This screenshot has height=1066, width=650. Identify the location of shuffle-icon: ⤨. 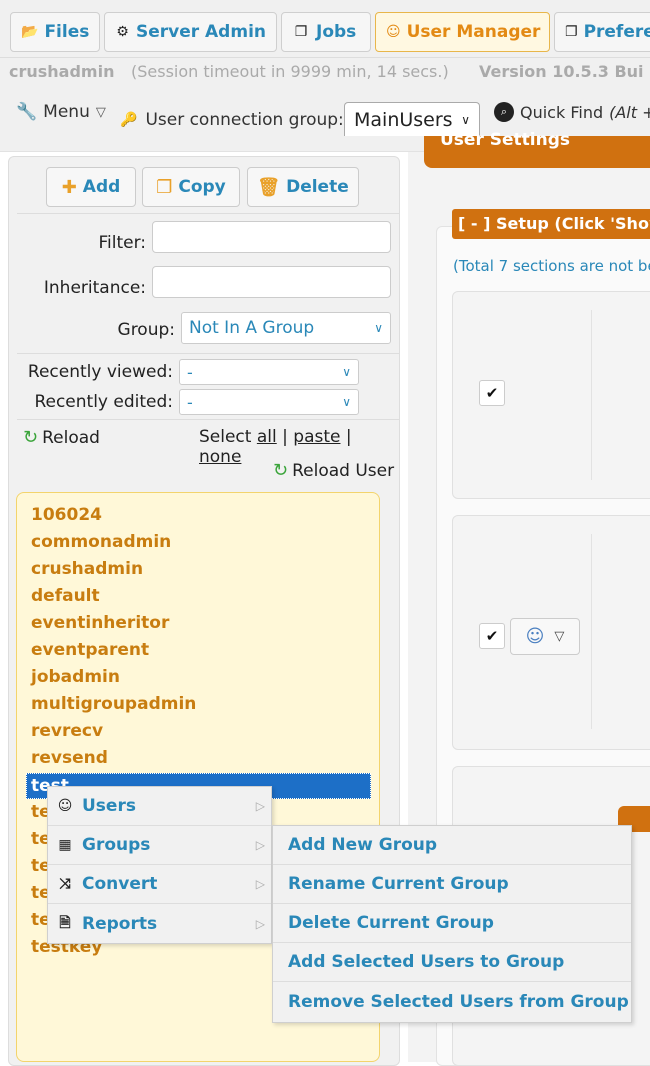
(65, 884).